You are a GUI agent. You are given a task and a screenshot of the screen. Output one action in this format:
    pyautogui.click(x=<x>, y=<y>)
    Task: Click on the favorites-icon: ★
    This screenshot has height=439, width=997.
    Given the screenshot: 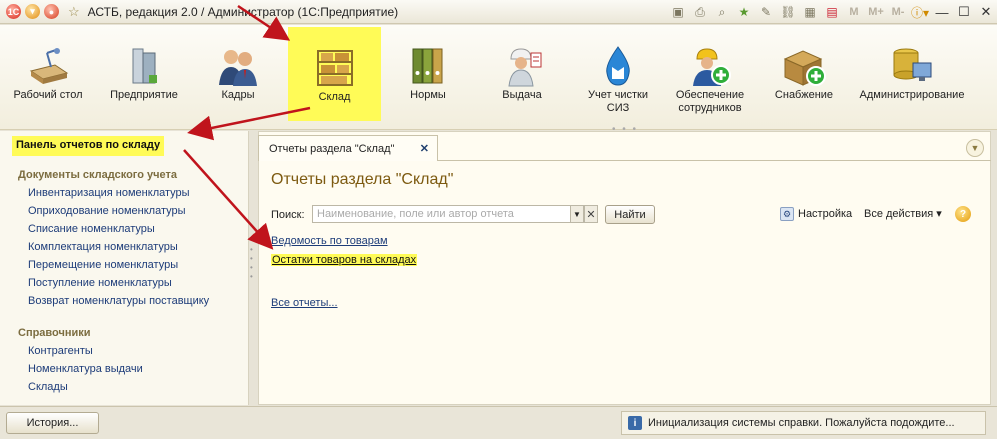 What is the action you would take?
    pyautogui.click(x=744, y=12)
    